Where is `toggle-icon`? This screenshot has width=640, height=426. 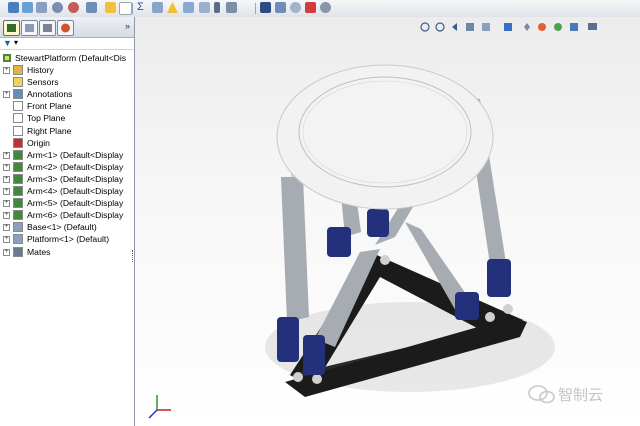
toggle-icon is located at coordinates (295, 7).